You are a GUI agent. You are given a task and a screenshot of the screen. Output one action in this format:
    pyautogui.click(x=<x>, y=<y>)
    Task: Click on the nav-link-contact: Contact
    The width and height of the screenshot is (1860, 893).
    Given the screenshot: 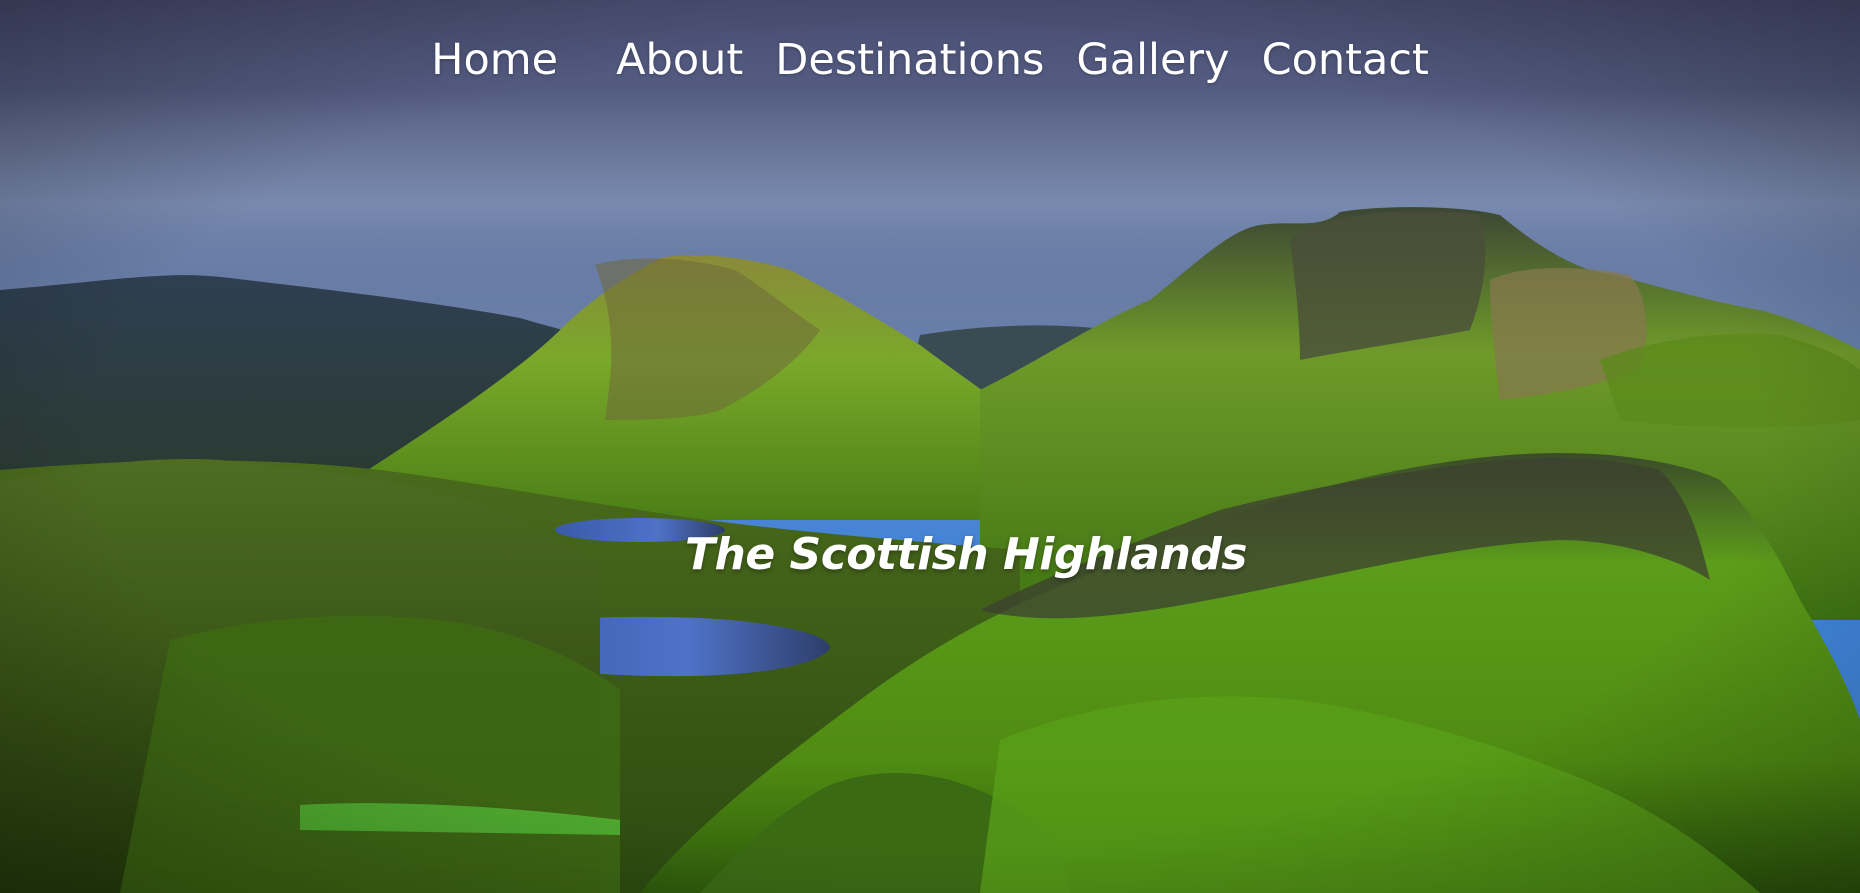 What is the action you would take?
    pyautogui.click(x=1345, y=60)
    